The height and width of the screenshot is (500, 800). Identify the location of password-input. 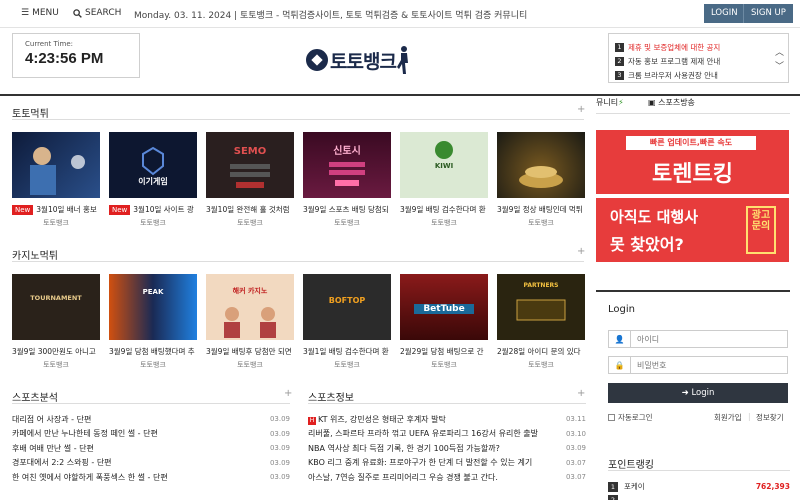
(709, 365).